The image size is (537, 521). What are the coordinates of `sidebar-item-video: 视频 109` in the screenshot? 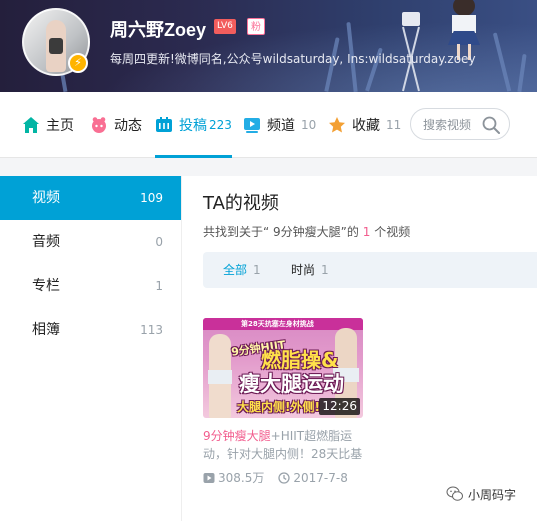 It's located at (90, 198).